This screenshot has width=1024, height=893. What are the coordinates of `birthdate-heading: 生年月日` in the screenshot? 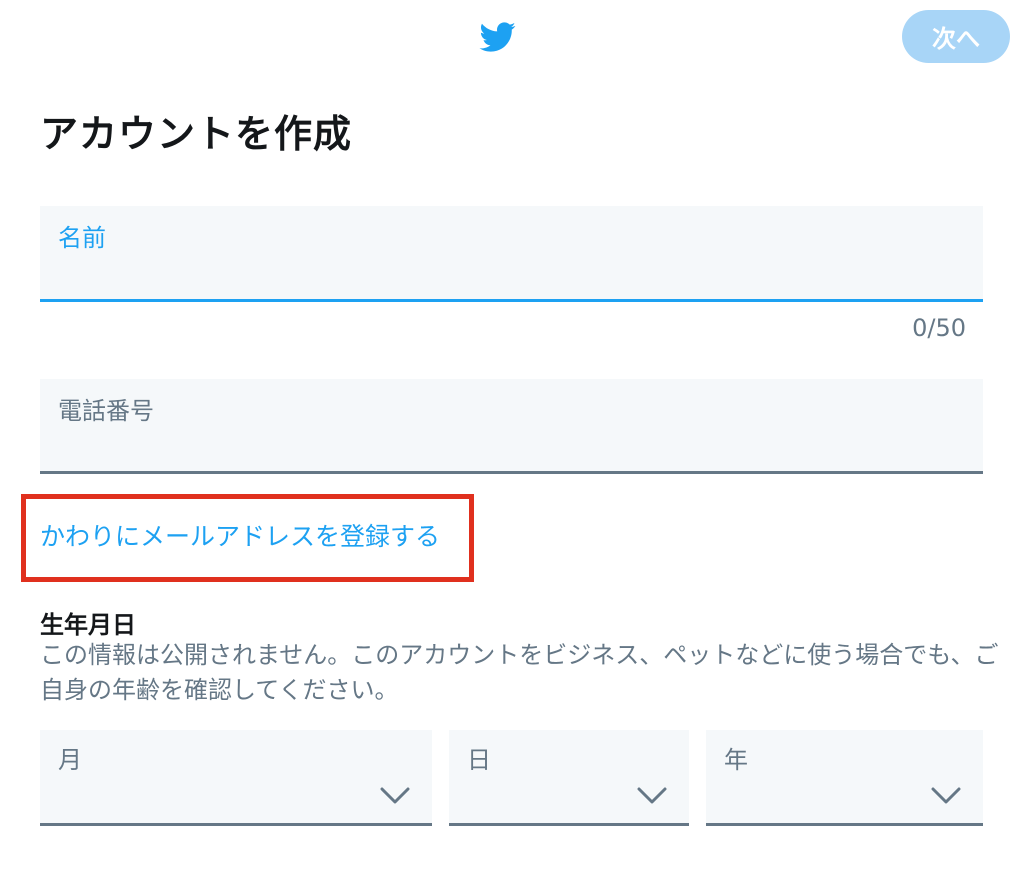 It's located at (88, 625).